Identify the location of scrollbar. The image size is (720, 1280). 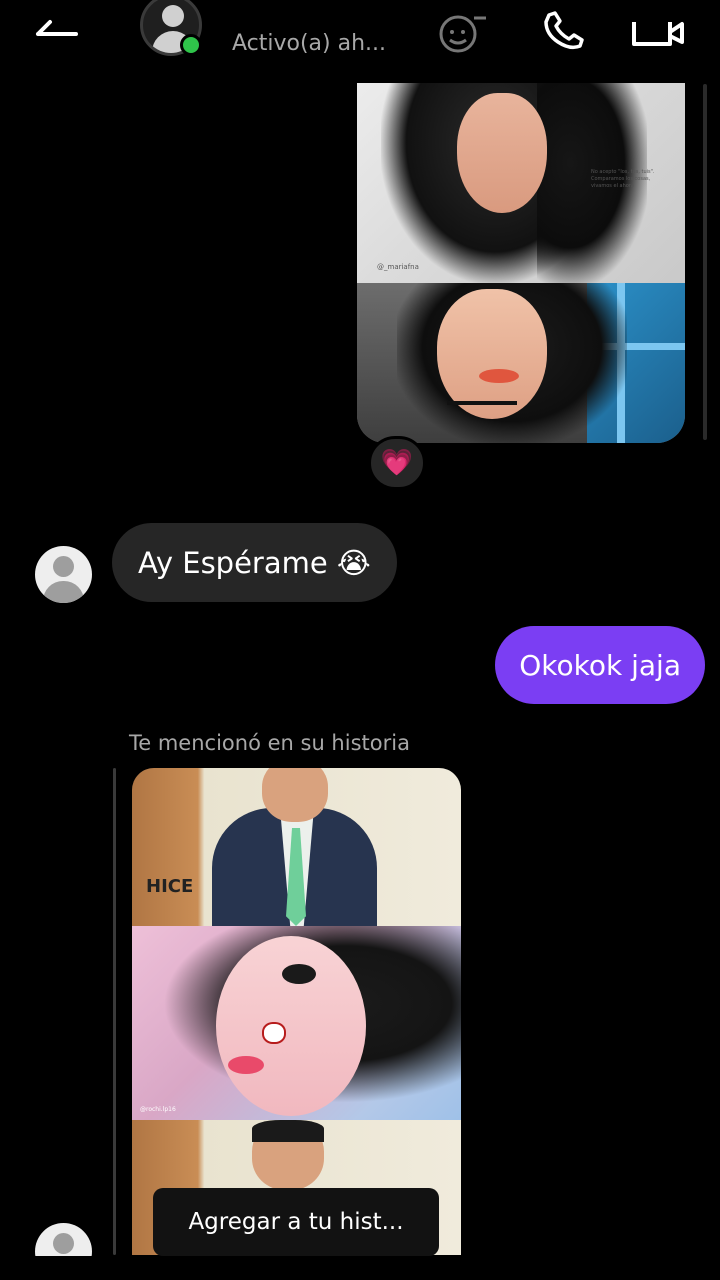
(705, 262).